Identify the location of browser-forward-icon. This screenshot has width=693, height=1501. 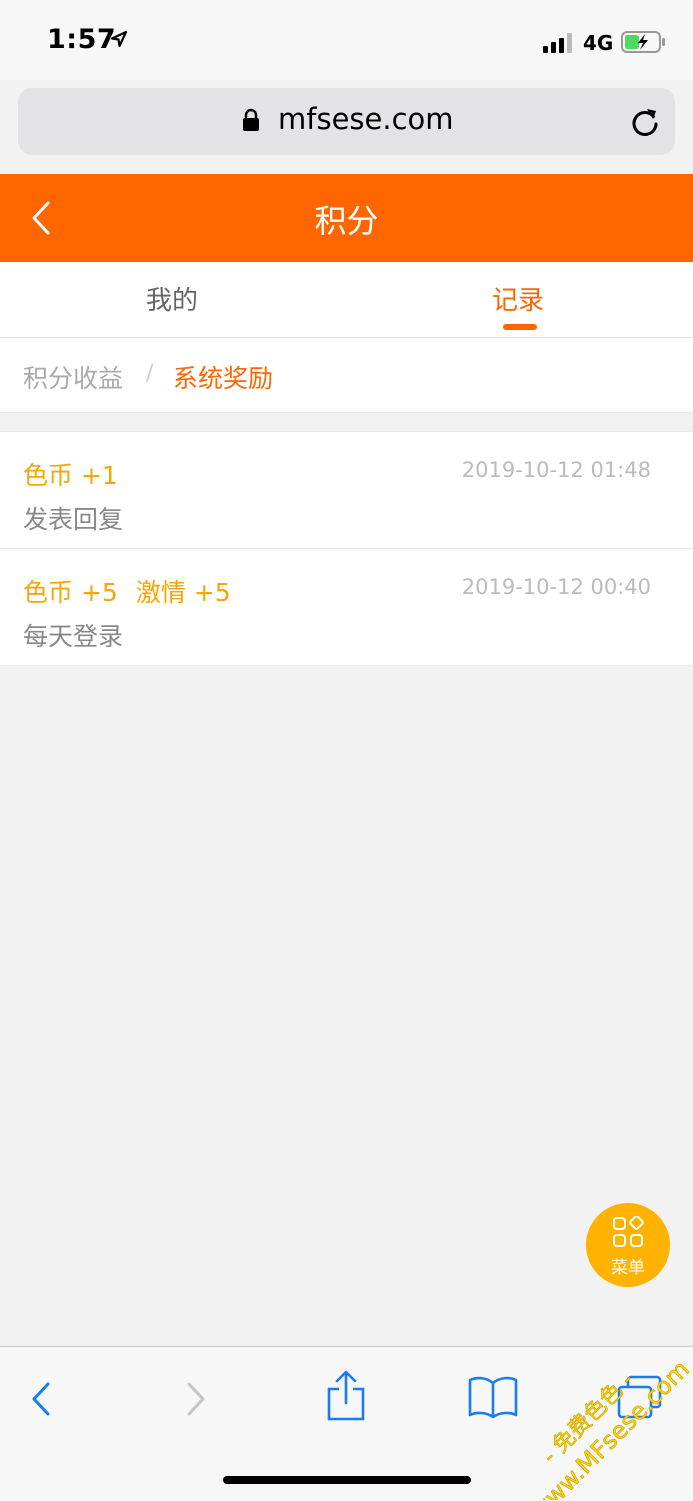
(196, 1399).